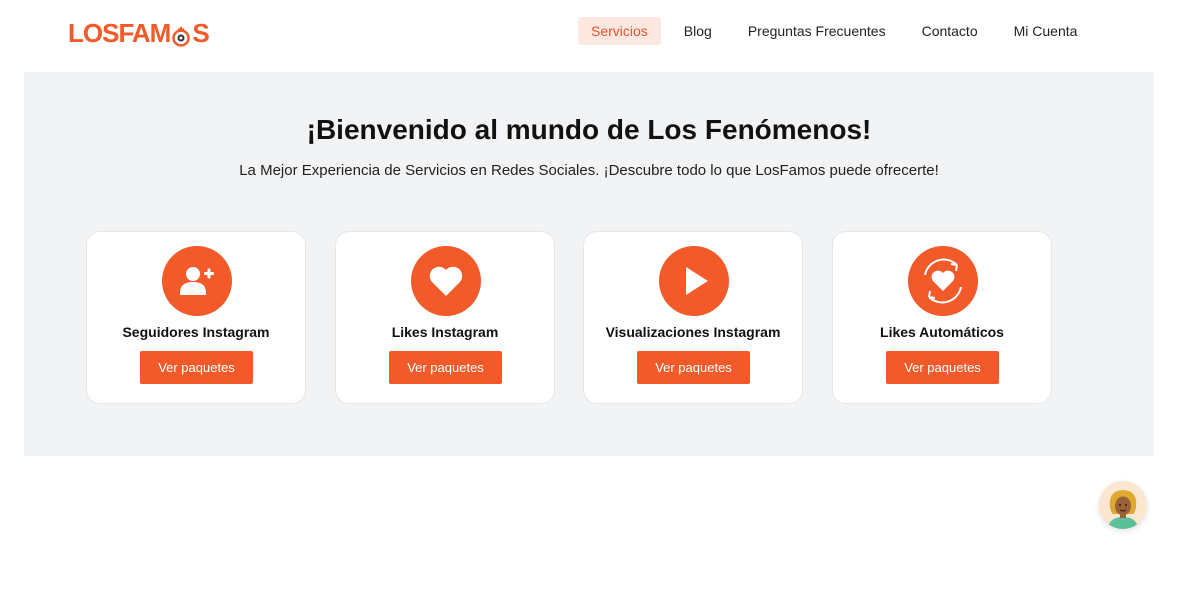  What do you see at coordinates (942, 332) in the screenshot?
I see `service-title: Likes Automáticos` at bounding box center [942, 332].